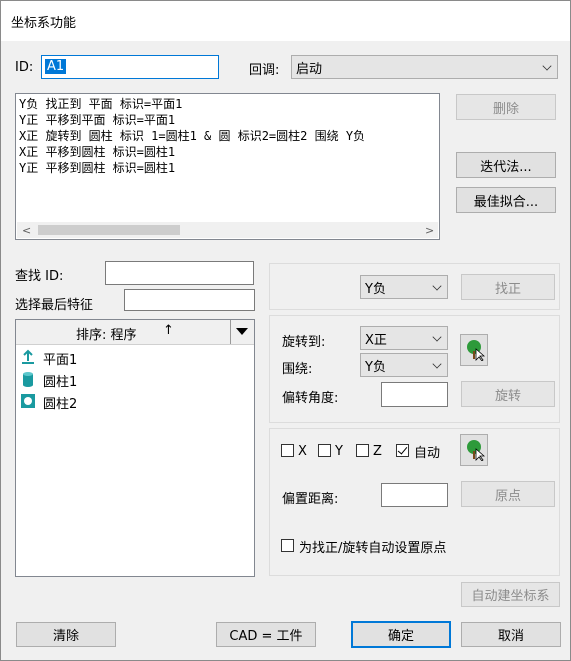 This screenshot has height=661, width=571. What do you see at coordinates (230, 332) in the screenshot?
I see `header-divider` at bounding box center [230, 332].